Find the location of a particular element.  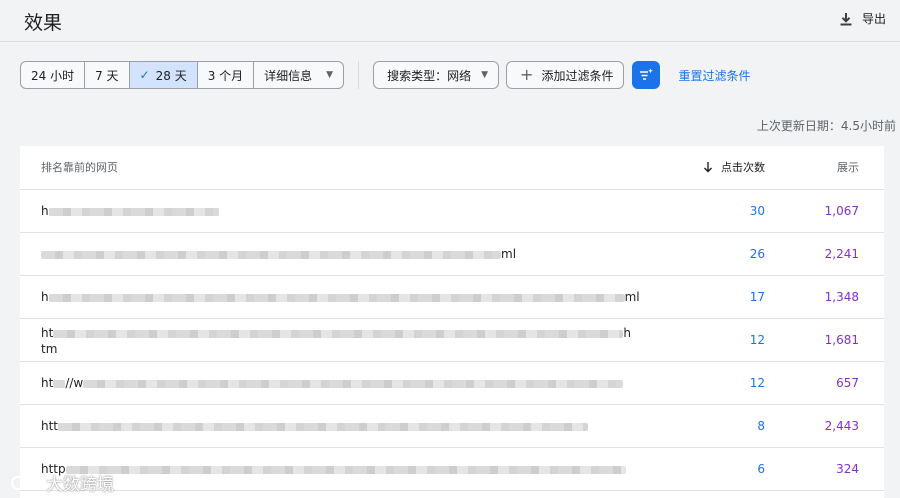

column-header-page: 排名靠前的网页 is located at coordinates (79, 167).